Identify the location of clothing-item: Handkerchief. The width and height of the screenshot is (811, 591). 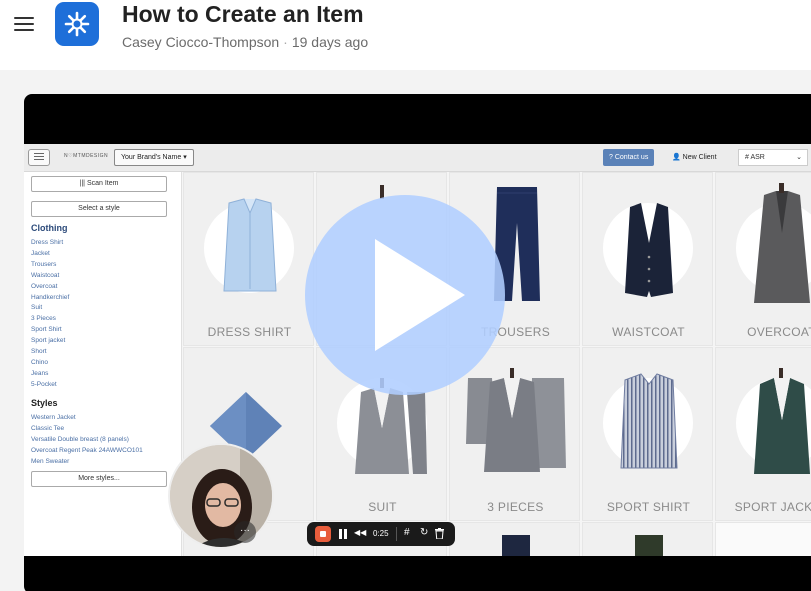
(50, 297).